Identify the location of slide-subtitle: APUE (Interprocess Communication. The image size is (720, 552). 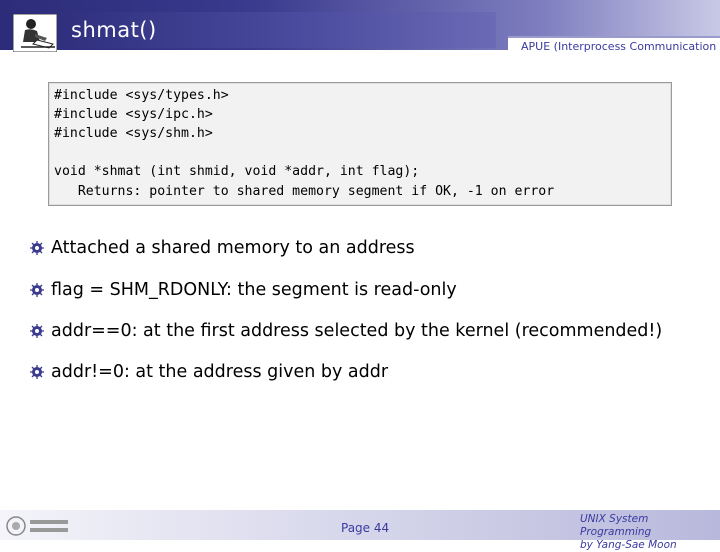
(619, 46).